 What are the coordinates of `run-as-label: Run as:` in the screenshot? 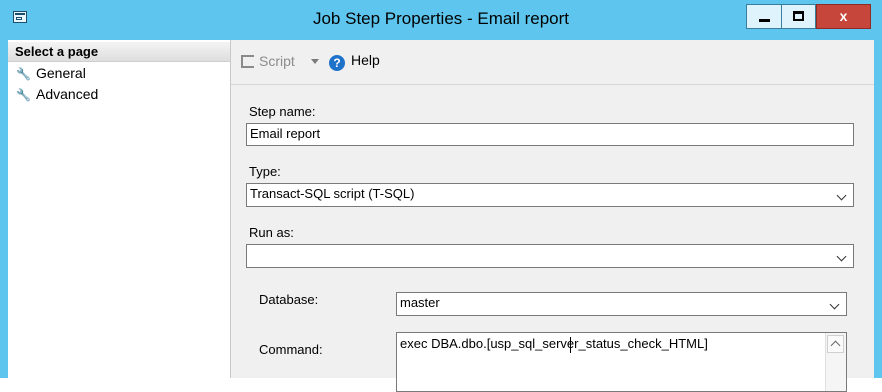 It's located at (271, 232).